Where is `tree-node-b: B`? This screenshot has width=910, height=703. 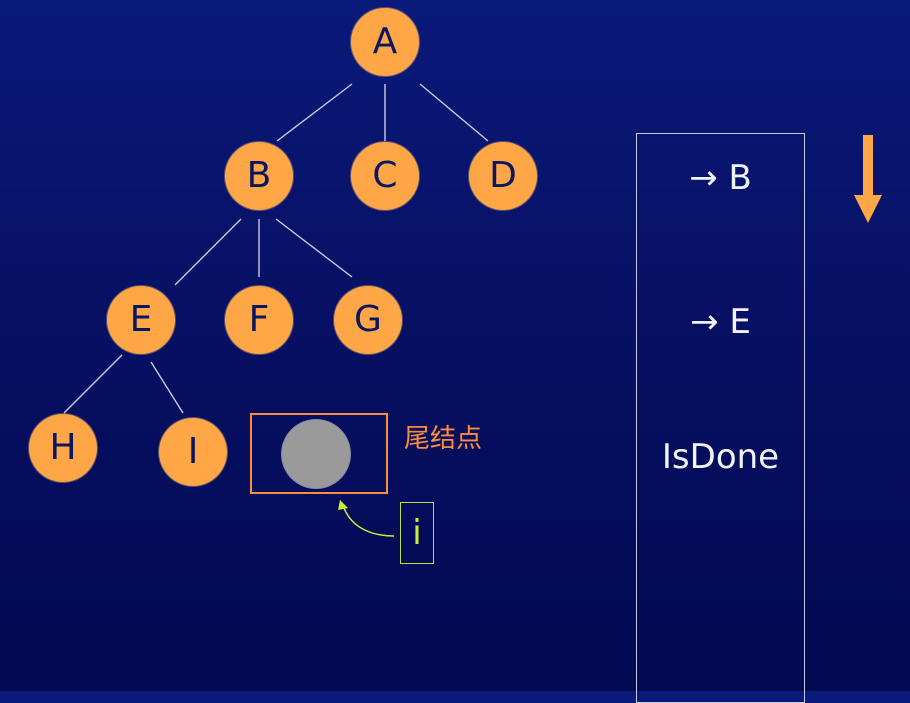 tree-node-b: B is located at coordinates (259, 176).